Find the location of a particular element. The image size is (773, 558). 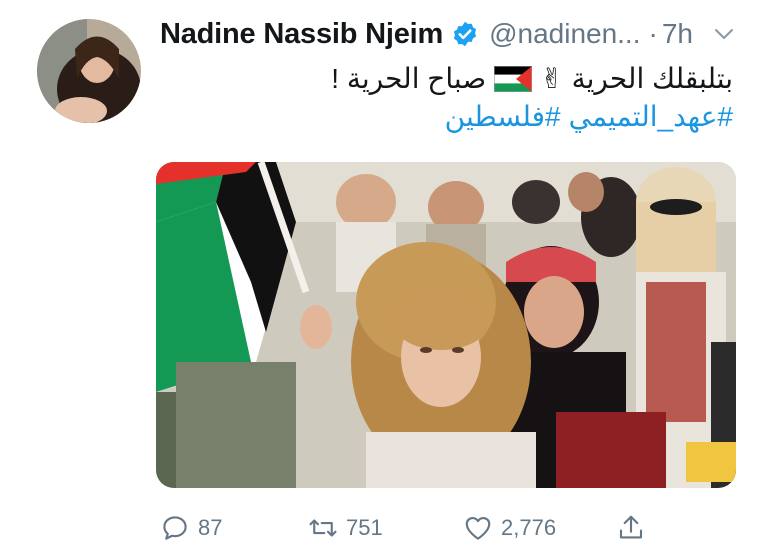

avatar is located at coordinates (89, 71).